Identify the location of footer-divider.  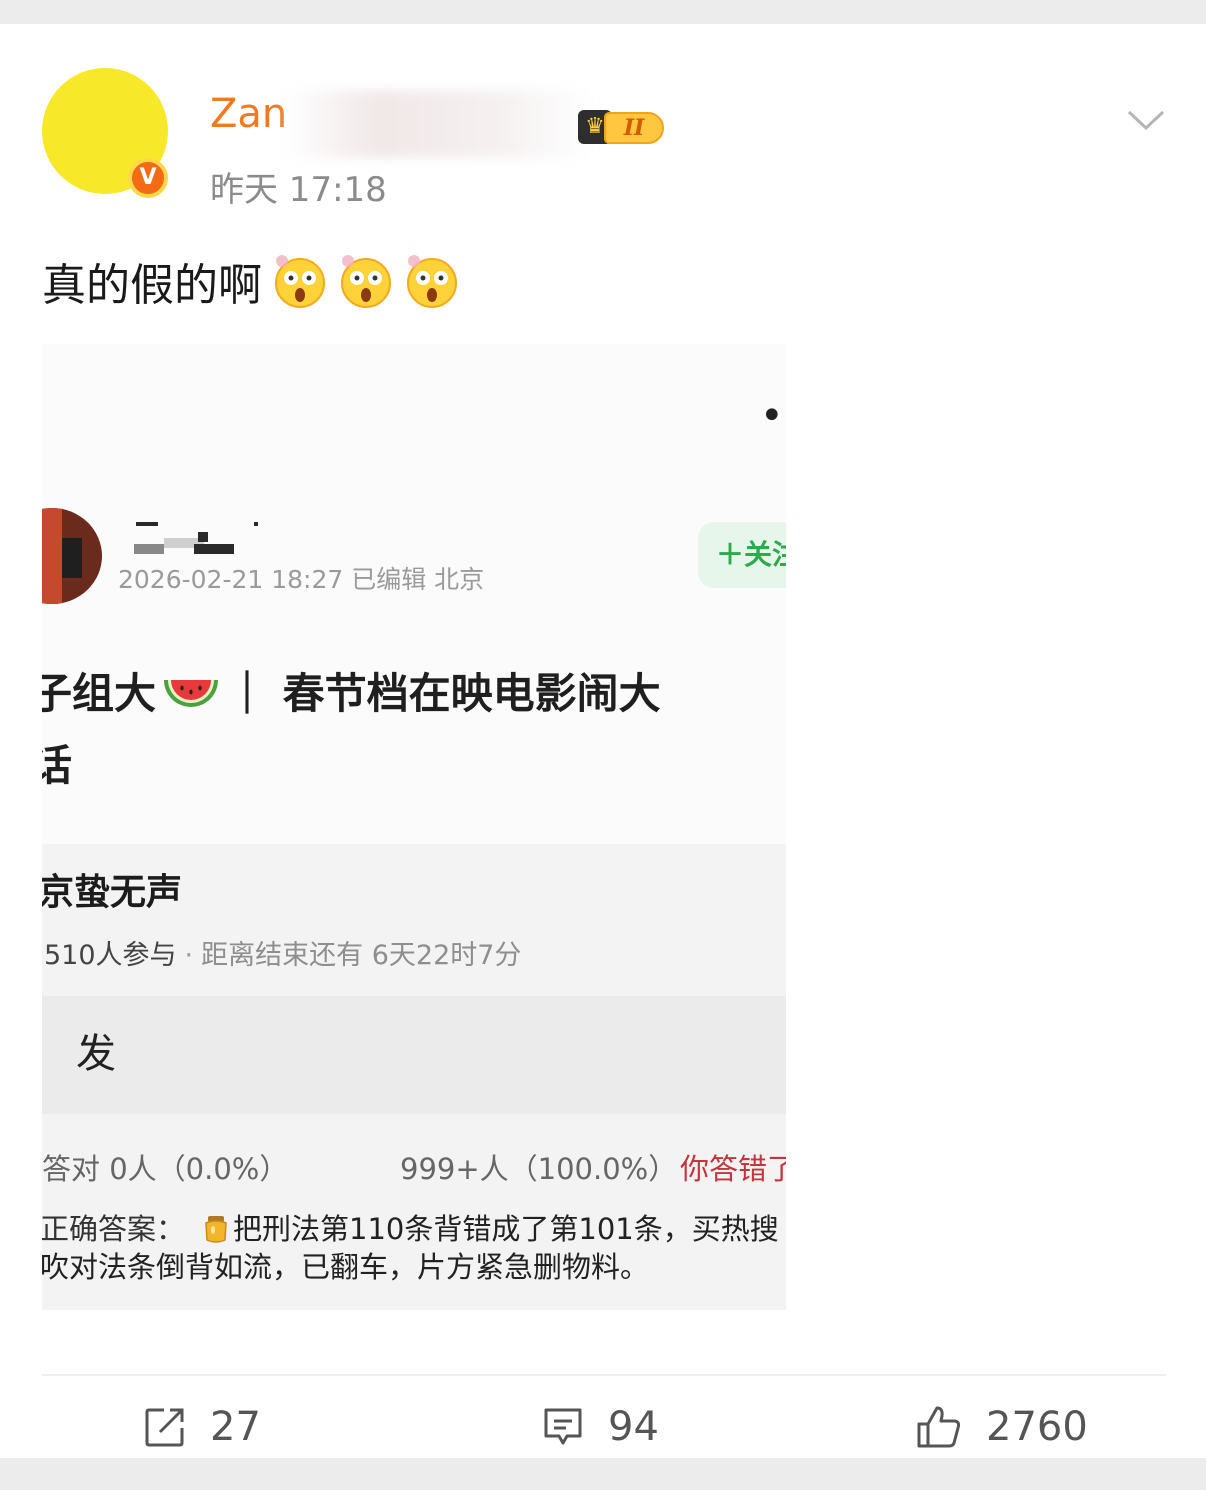
(604, 1375).